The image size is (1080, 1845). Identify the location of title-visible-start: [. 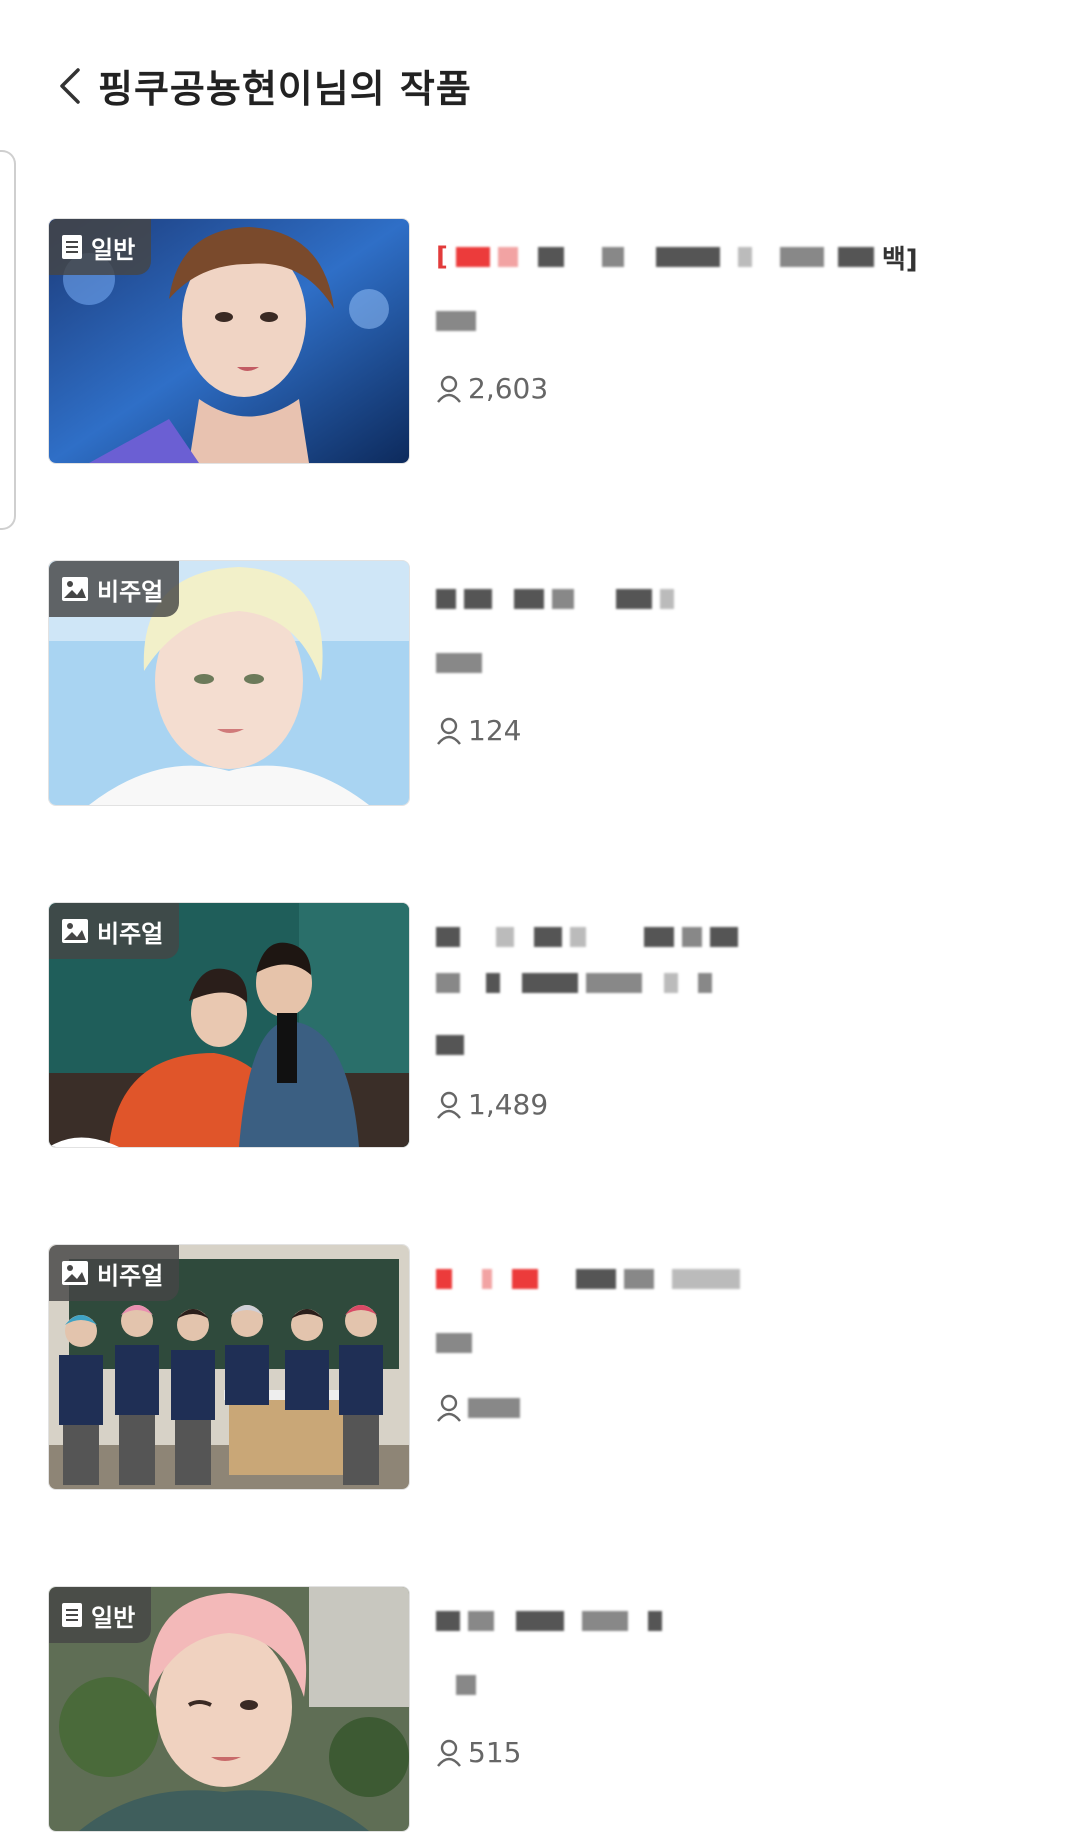
(442, 257).